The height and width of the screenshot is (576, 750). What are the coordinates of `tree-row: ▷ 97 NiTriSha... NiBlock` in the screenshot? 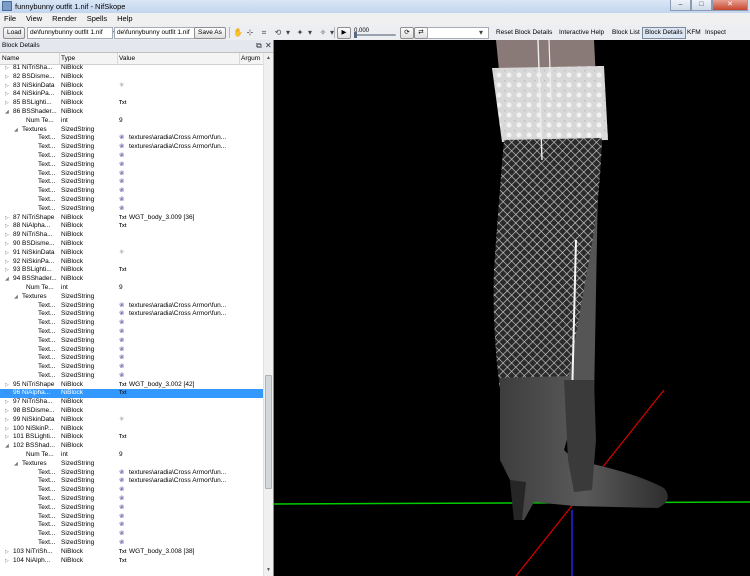 It's located at (131, 402).